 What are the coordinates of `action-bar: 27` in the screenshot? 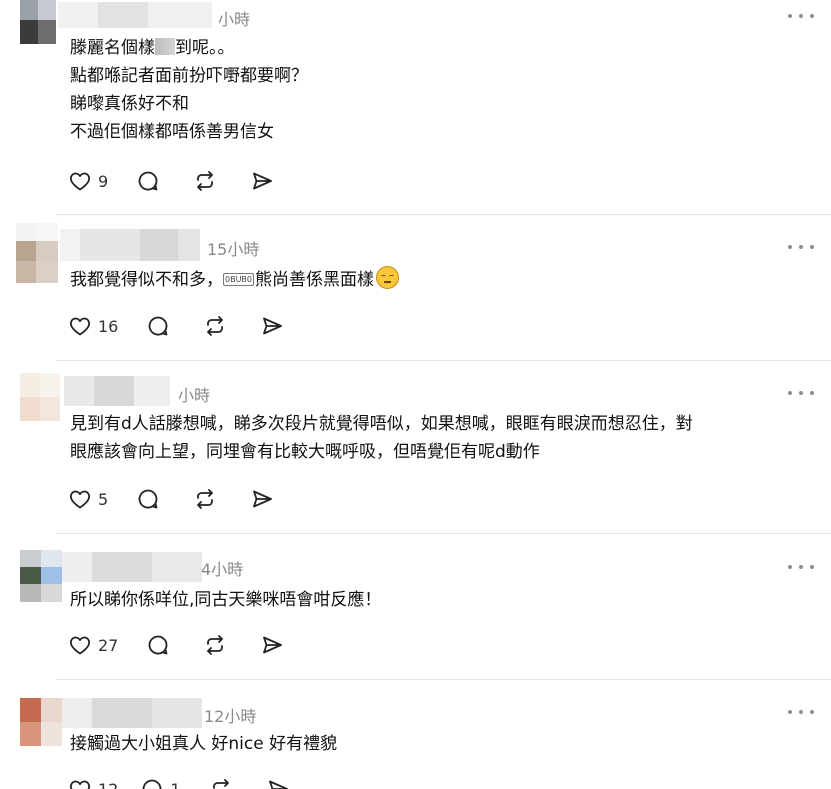 It's located at (176, 645).